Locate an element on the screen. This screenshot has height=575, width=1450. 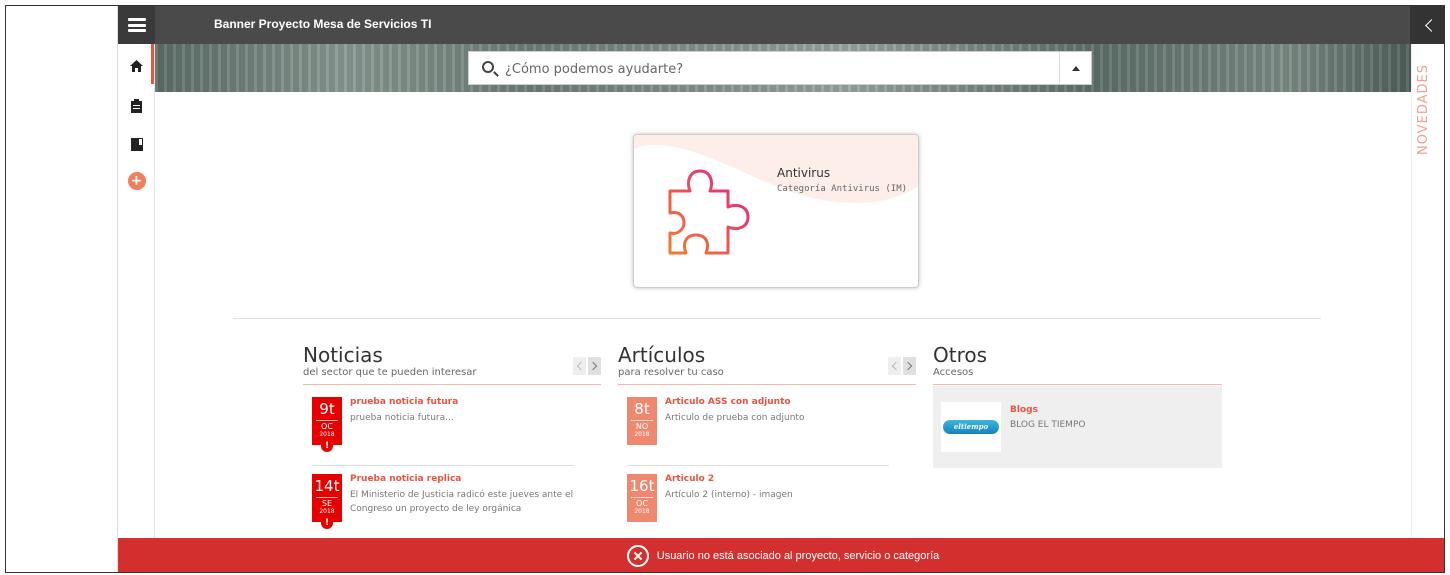
blog-desc: BLOG EL TIEMPO is located at coordinates (1048, 425).